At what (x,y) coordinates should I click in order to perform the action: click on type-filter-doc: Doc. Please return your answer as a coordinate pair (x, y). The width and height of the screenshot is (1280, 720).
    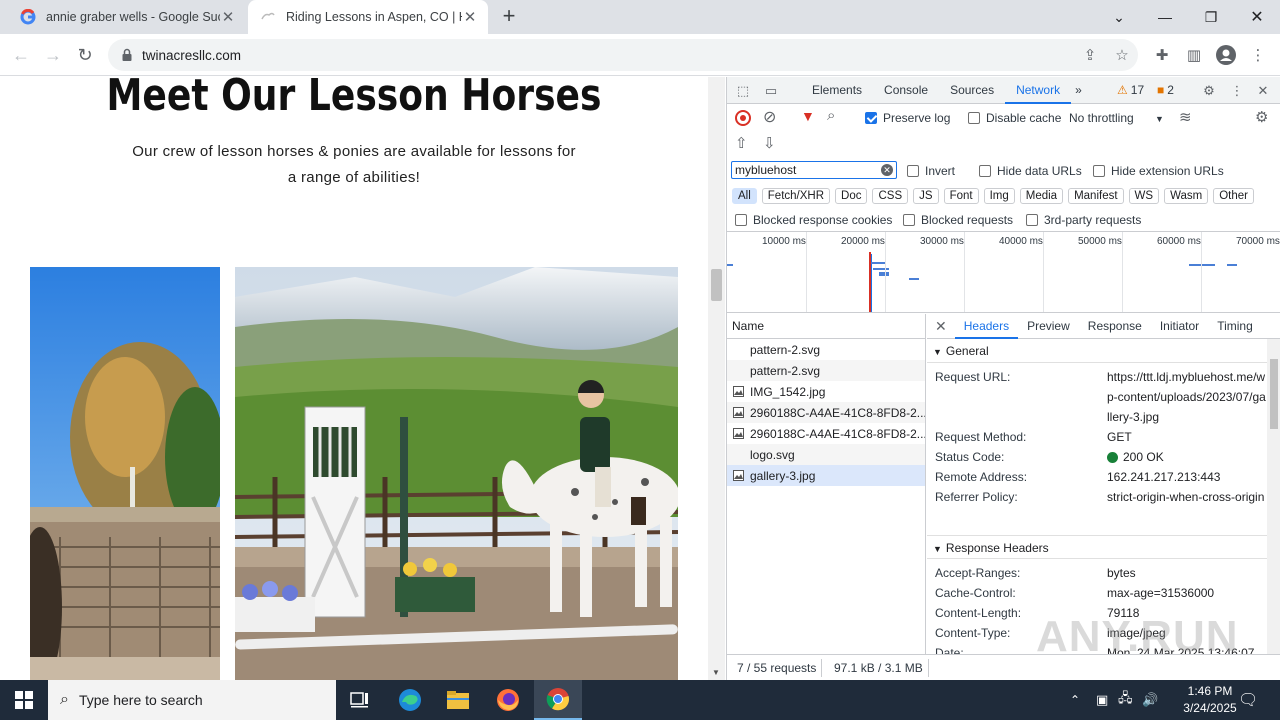
    Looking at the image, I should click on (851, 196).